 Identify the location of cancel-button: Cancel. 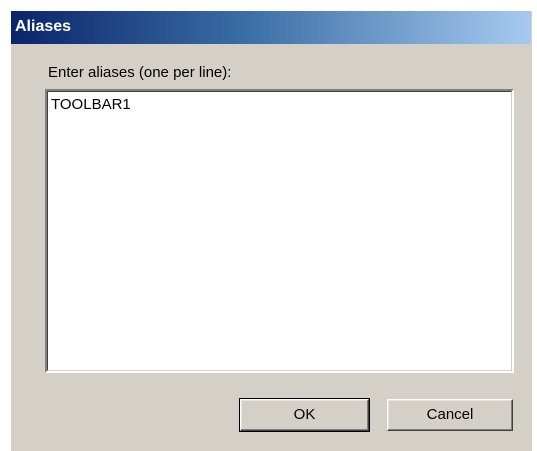
(450, 415).